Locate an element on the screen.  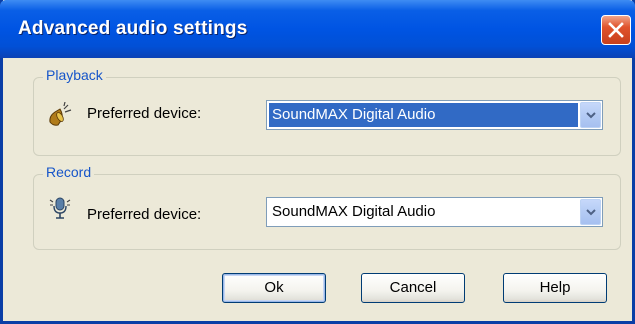
microphone-icon is located at coordinates (60, 208).